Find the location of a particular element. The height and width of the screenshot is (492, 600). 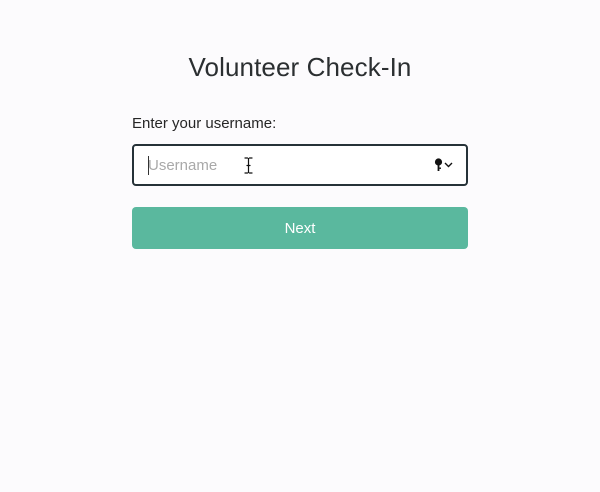

password-manager-button is located at coordinates (444, 165).